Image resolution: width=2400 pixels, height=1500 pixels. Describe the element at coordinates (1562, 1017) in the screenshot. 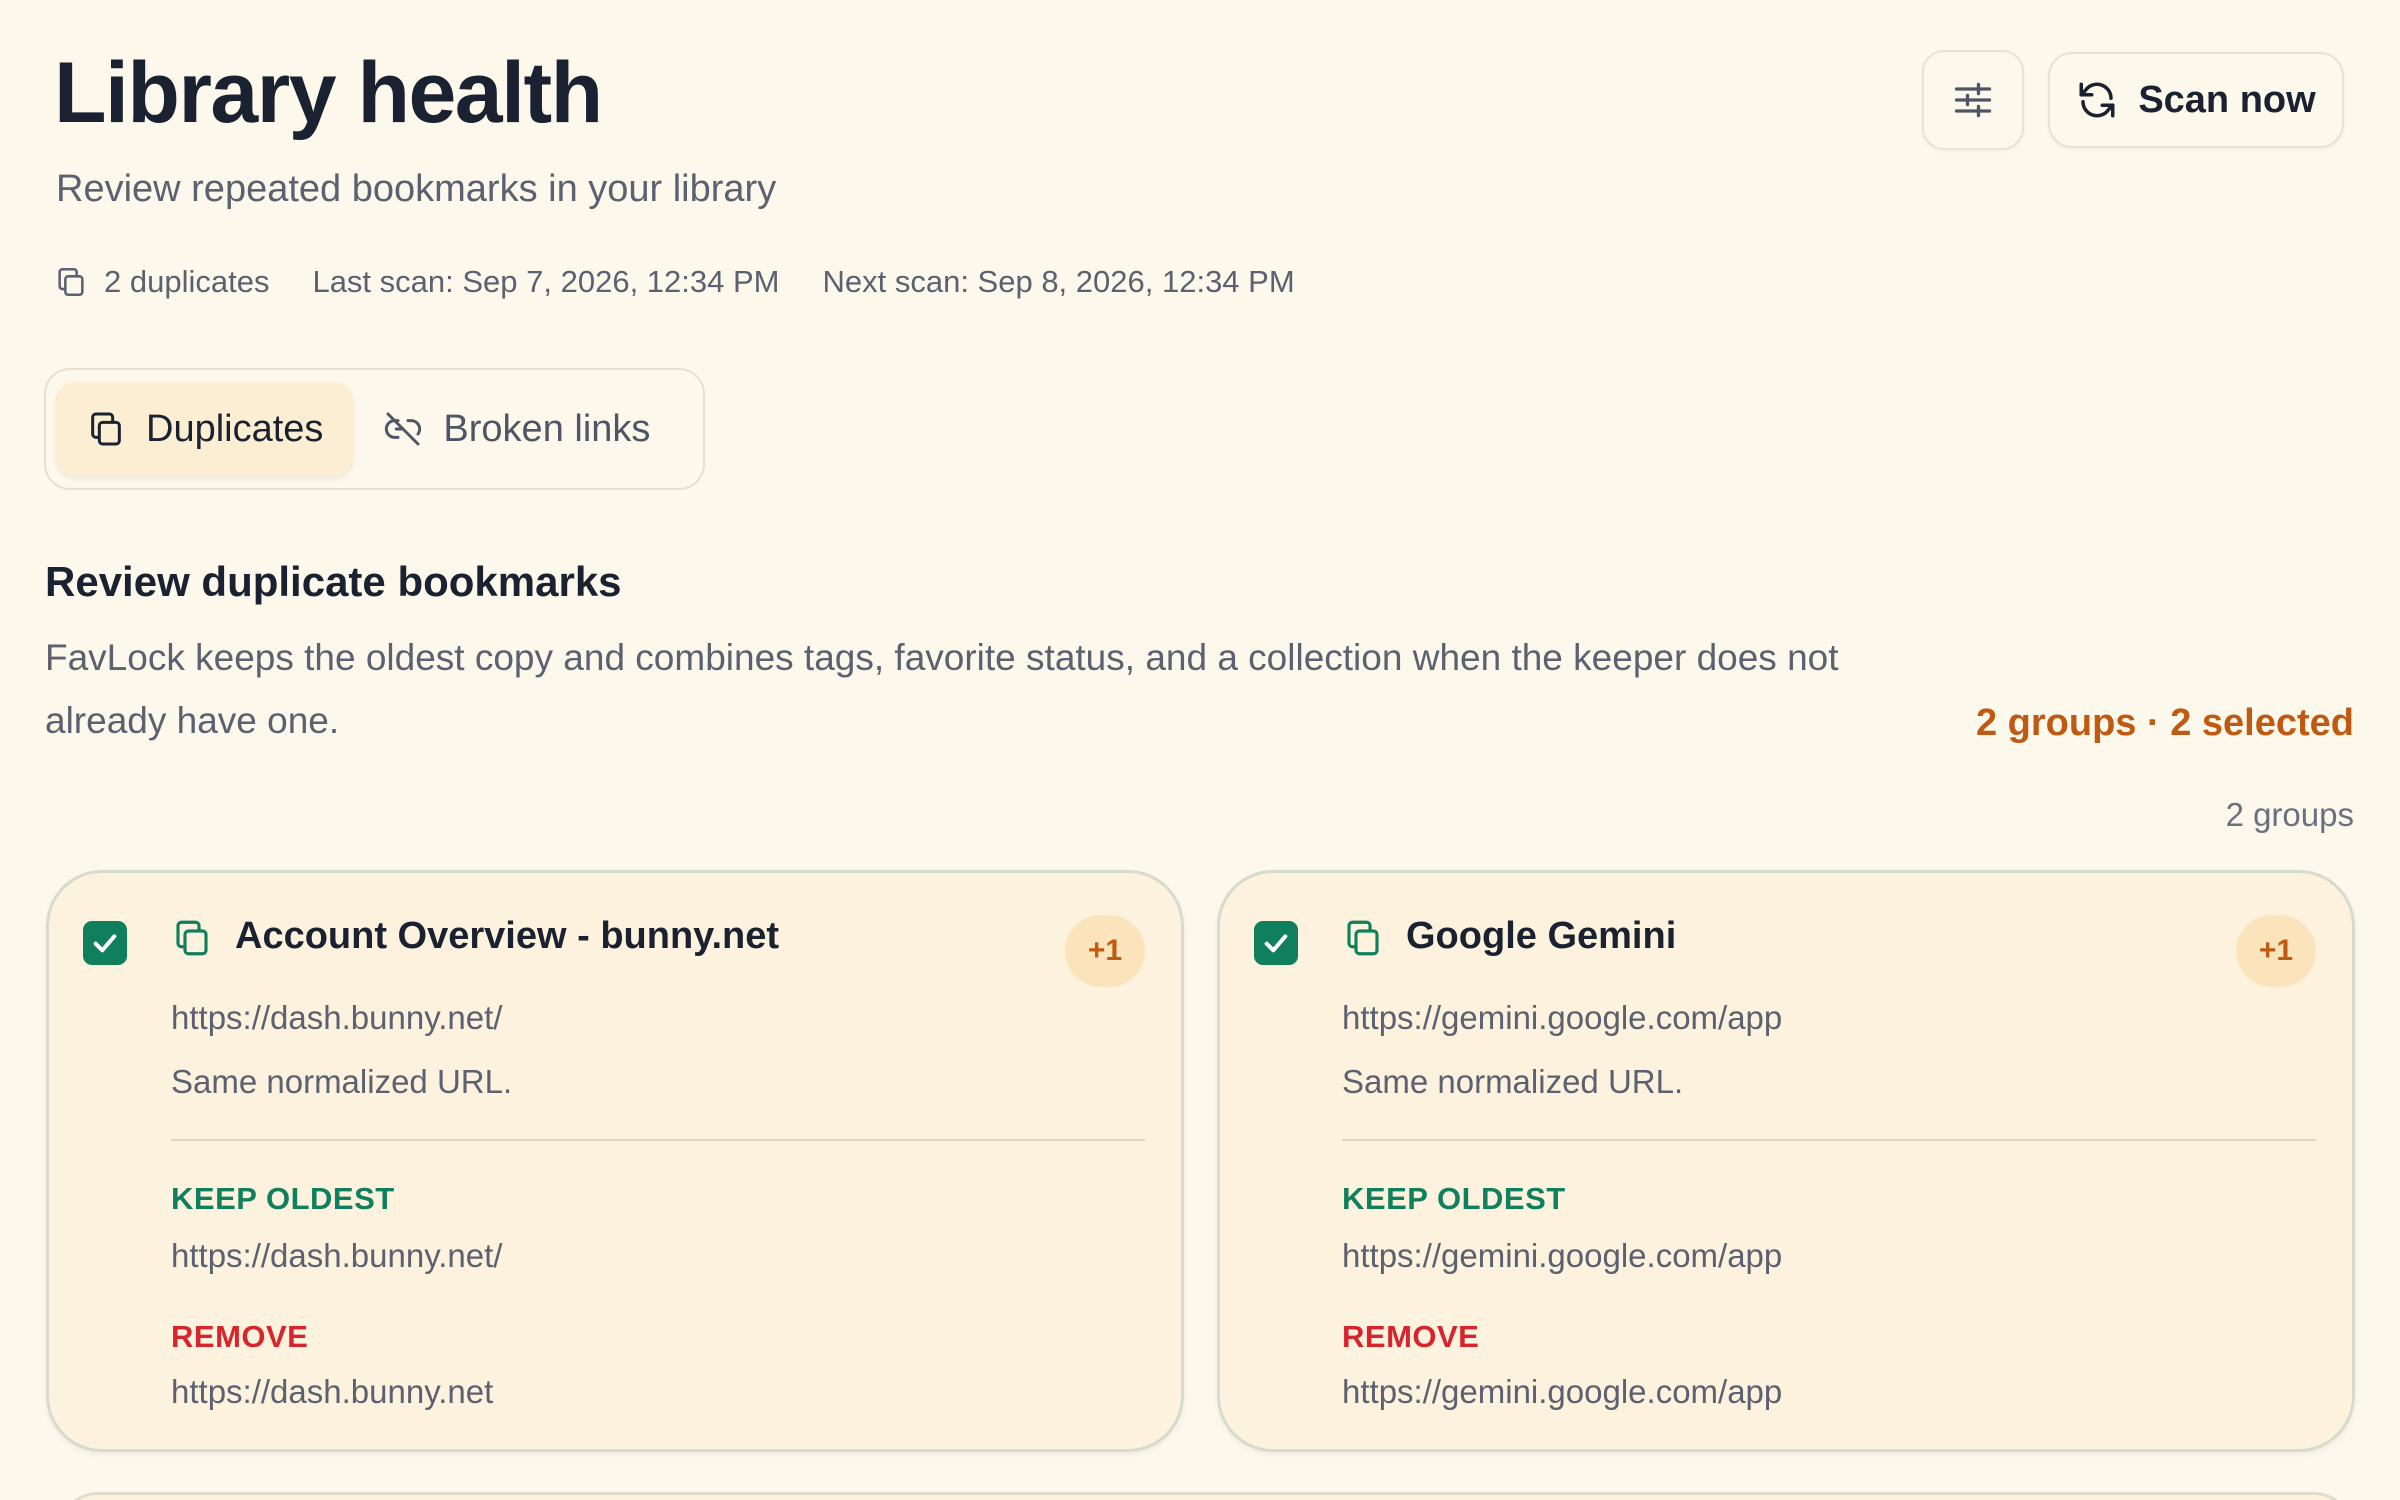

I see `group-url: https://gemini.google.com/app` at that location.